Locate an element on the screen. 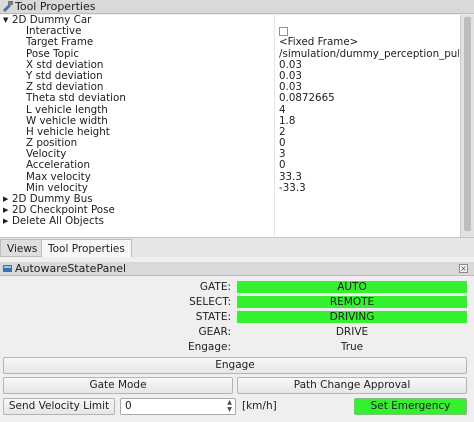 This screenshot has height=422, width=474. tab-tool-properties: Tool Properties is located at coordinates (86, 248).